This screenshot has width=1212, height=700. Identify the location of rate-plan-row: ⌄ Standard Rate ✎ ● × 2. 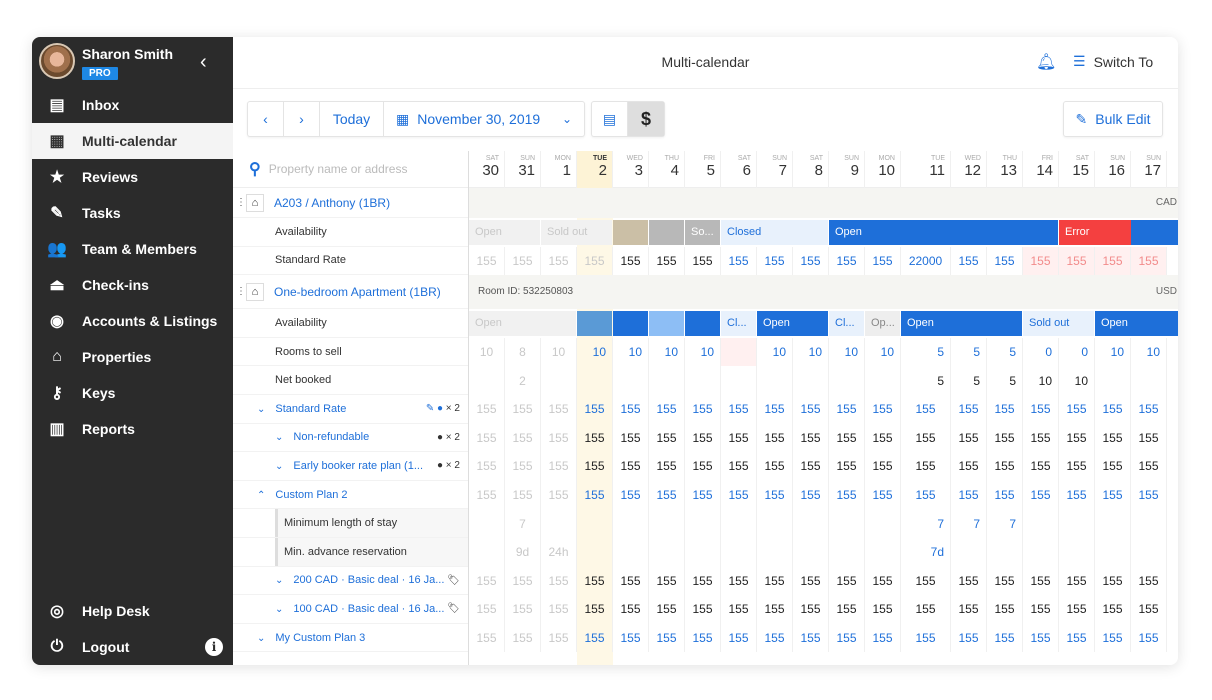
(350, 409).